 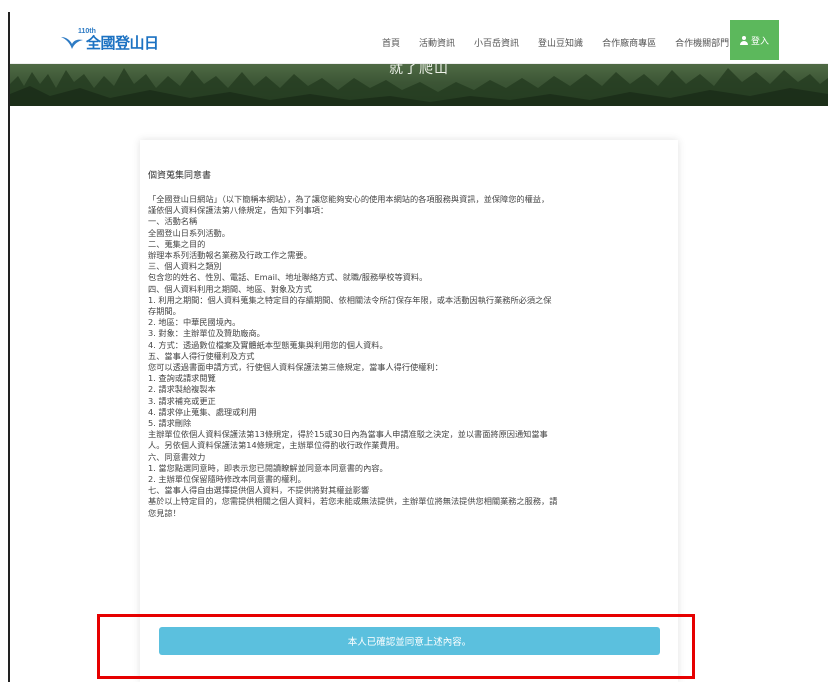 I want to click on window-left-border, so click(x=9, y=347).